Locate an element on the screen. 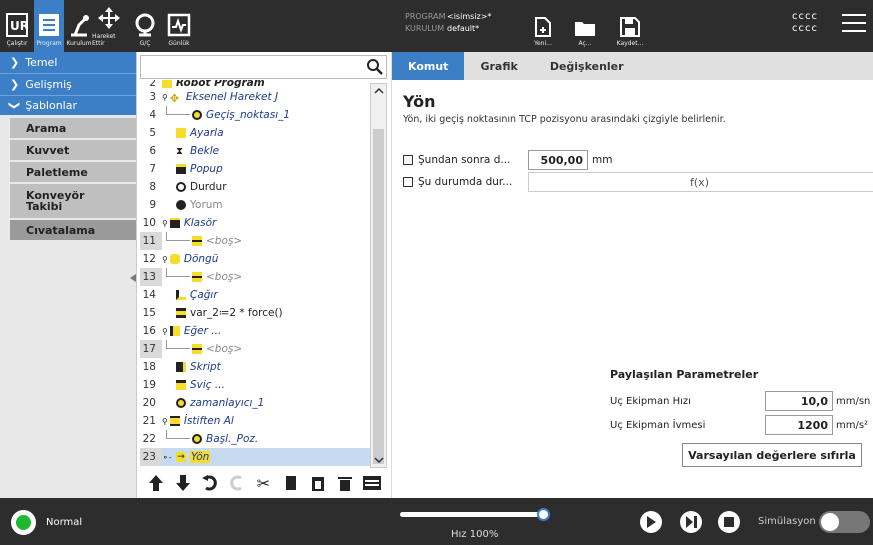  play-button is located at coordinates (651, 522).